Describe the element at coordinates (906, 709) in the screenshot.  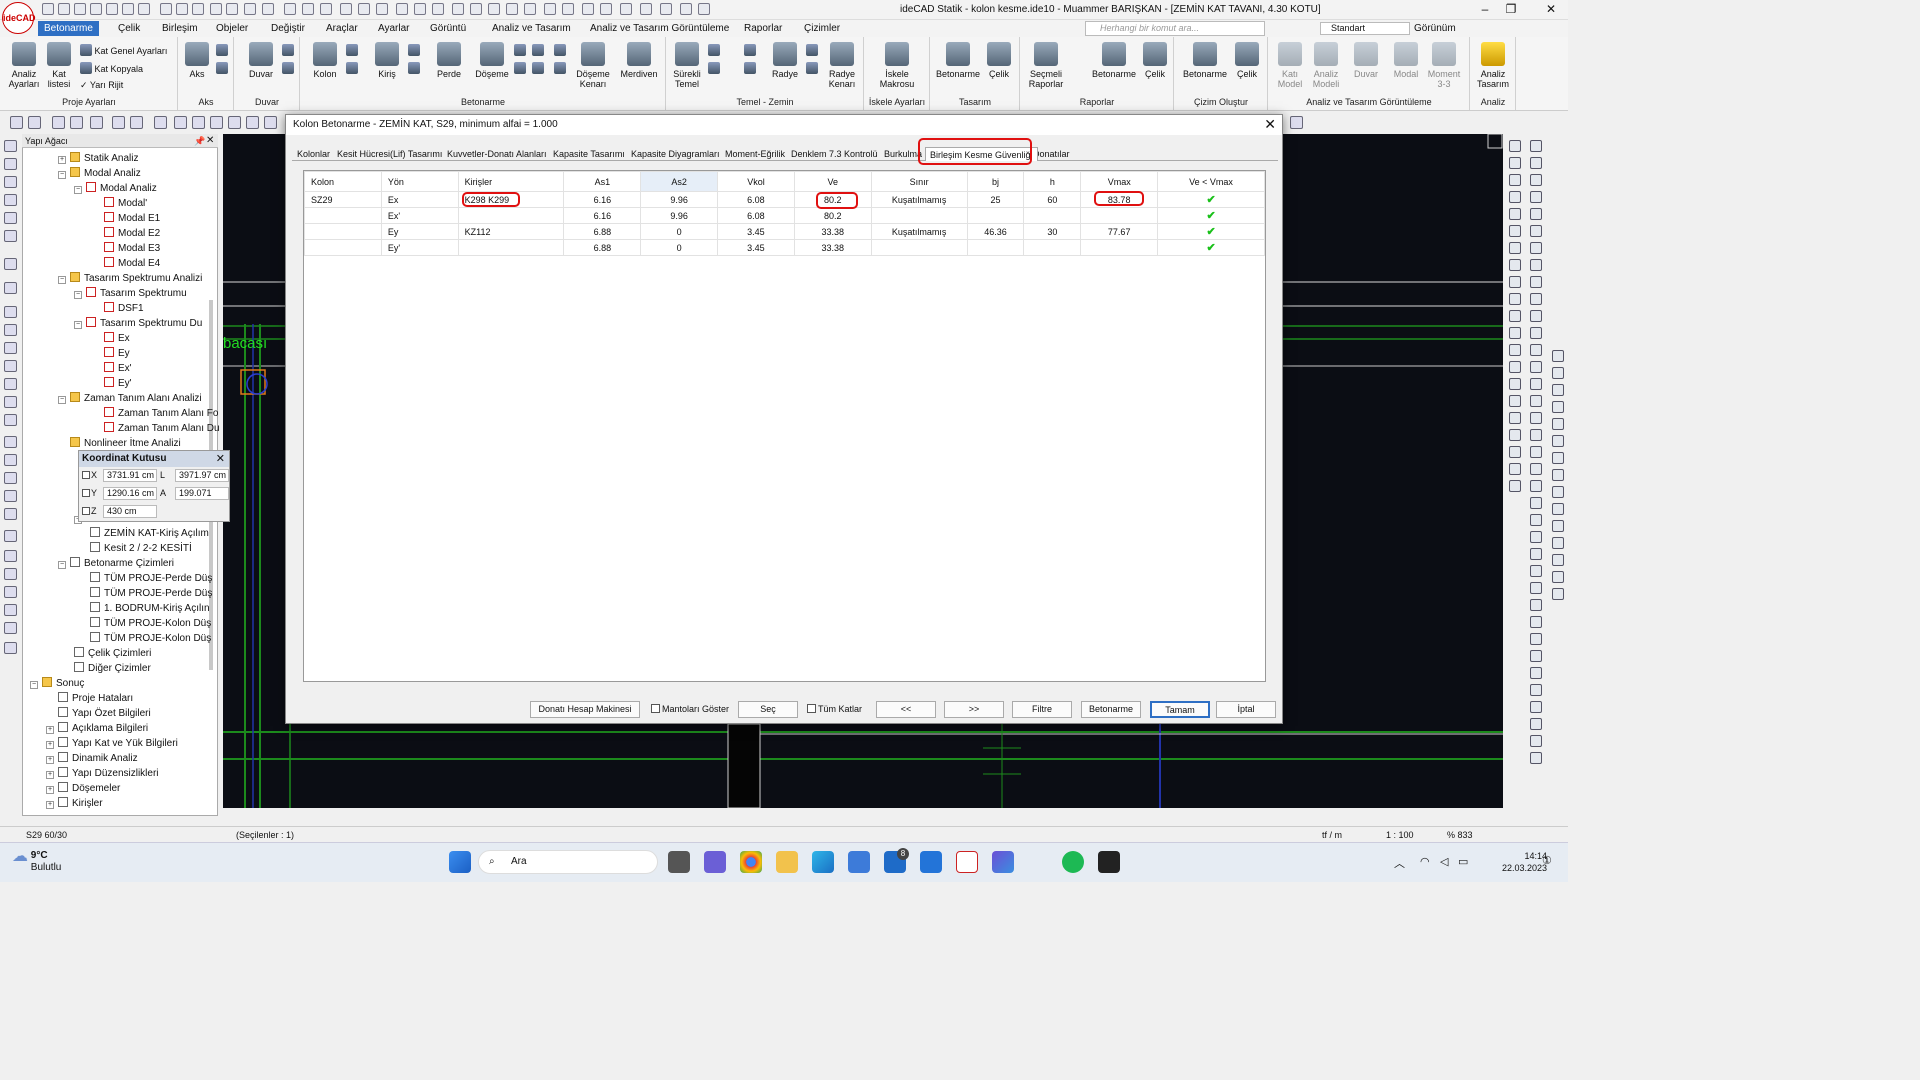
I see `previous-button: <<` at that location.